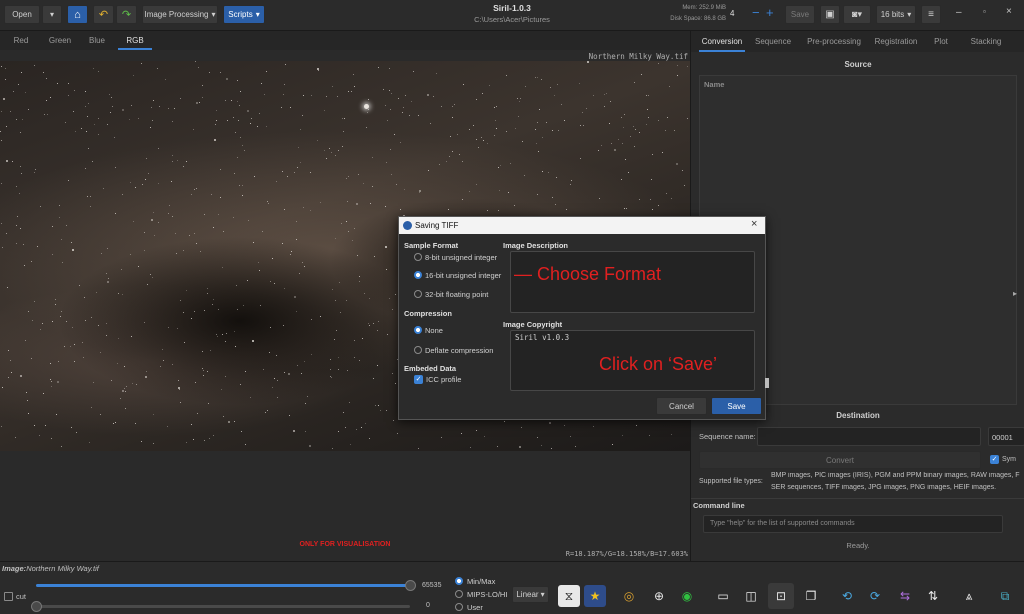 This screenshot has height=614, width=1024. Describe the element at coordinates (97, 40) in the screenshot. I see `tab-blue: Blue` at that location.